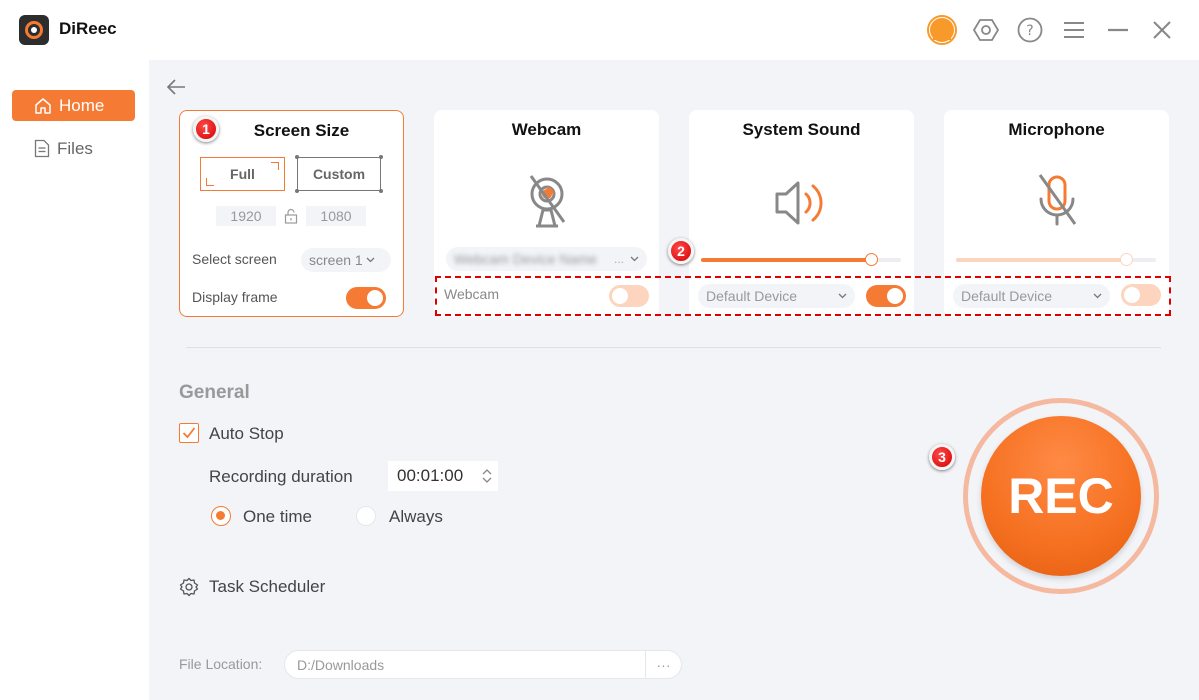 The width and height of the screenshot is (1199, 700). I want to click on card-title: Webcam, so click(546, 129).